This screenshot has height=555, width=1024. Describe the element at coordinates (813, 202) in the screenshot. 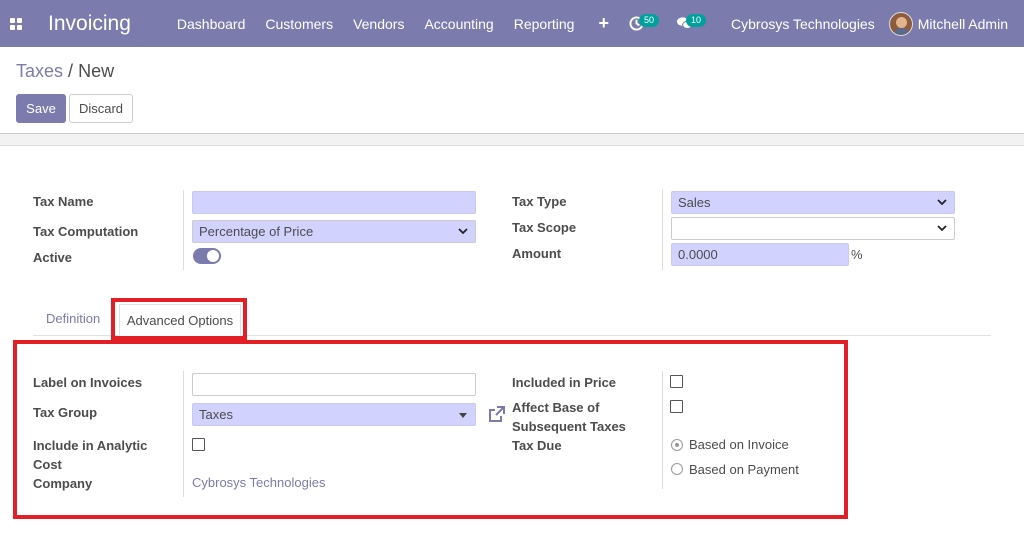

I see `tax-type-select: Sales` at that location.